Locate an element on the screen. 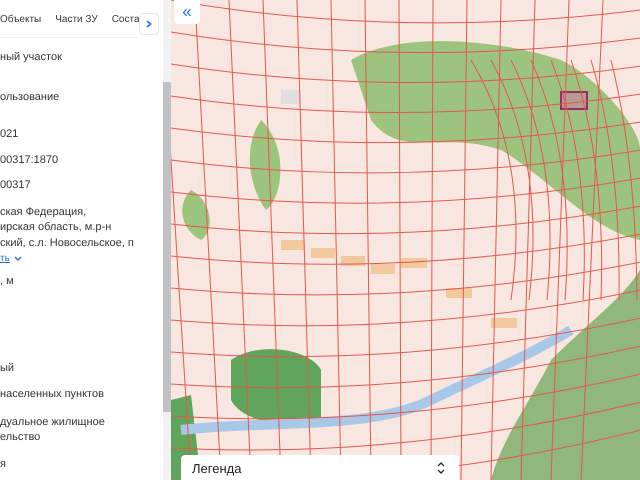  chevron-down-icon is located at coordinates (18, 258).